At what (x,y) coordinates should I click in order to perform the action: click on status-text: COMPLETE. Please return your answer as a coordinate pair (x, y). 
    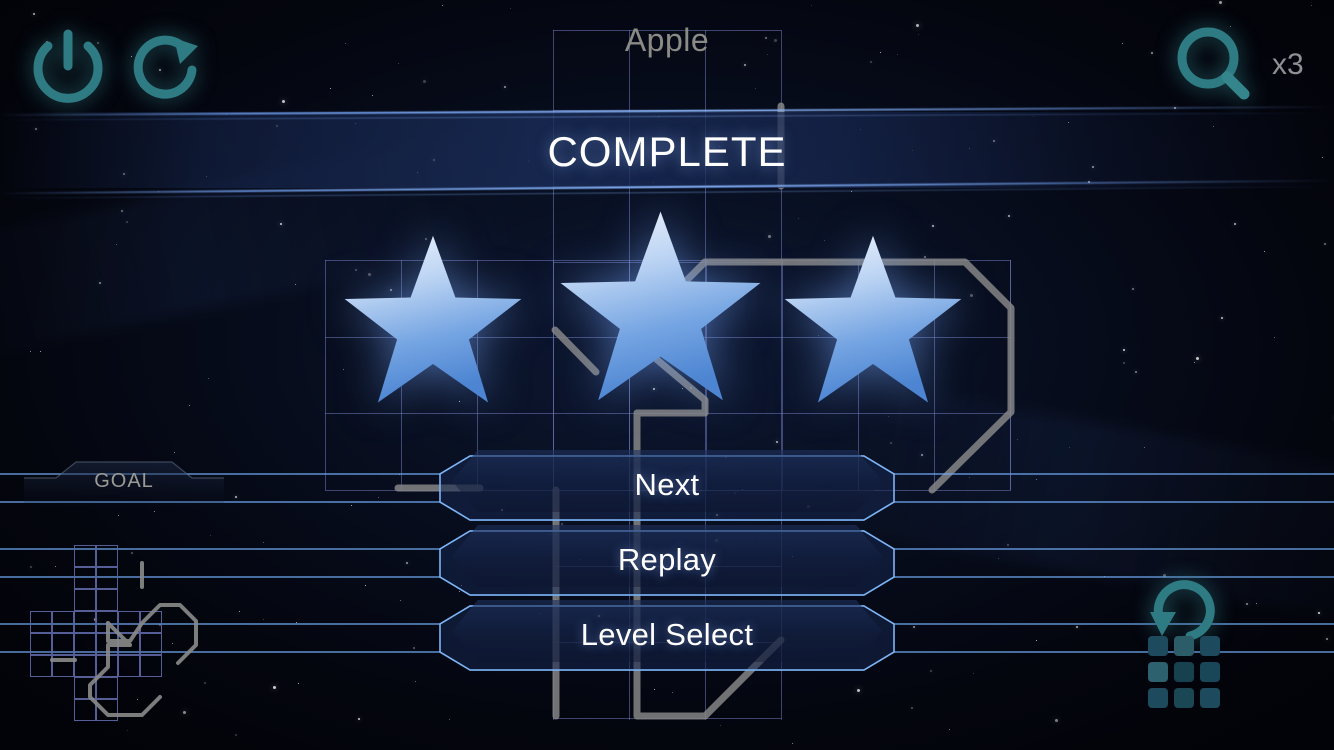
    Looking at the image, I should click on (667, 151).